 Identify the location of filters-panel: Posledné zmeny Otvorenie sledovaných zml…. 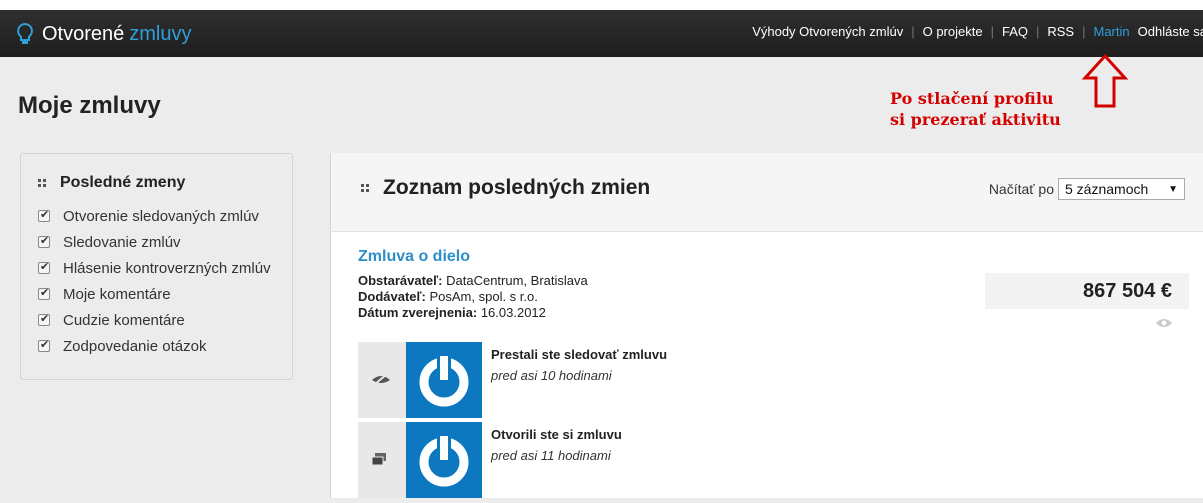
(156, 266).